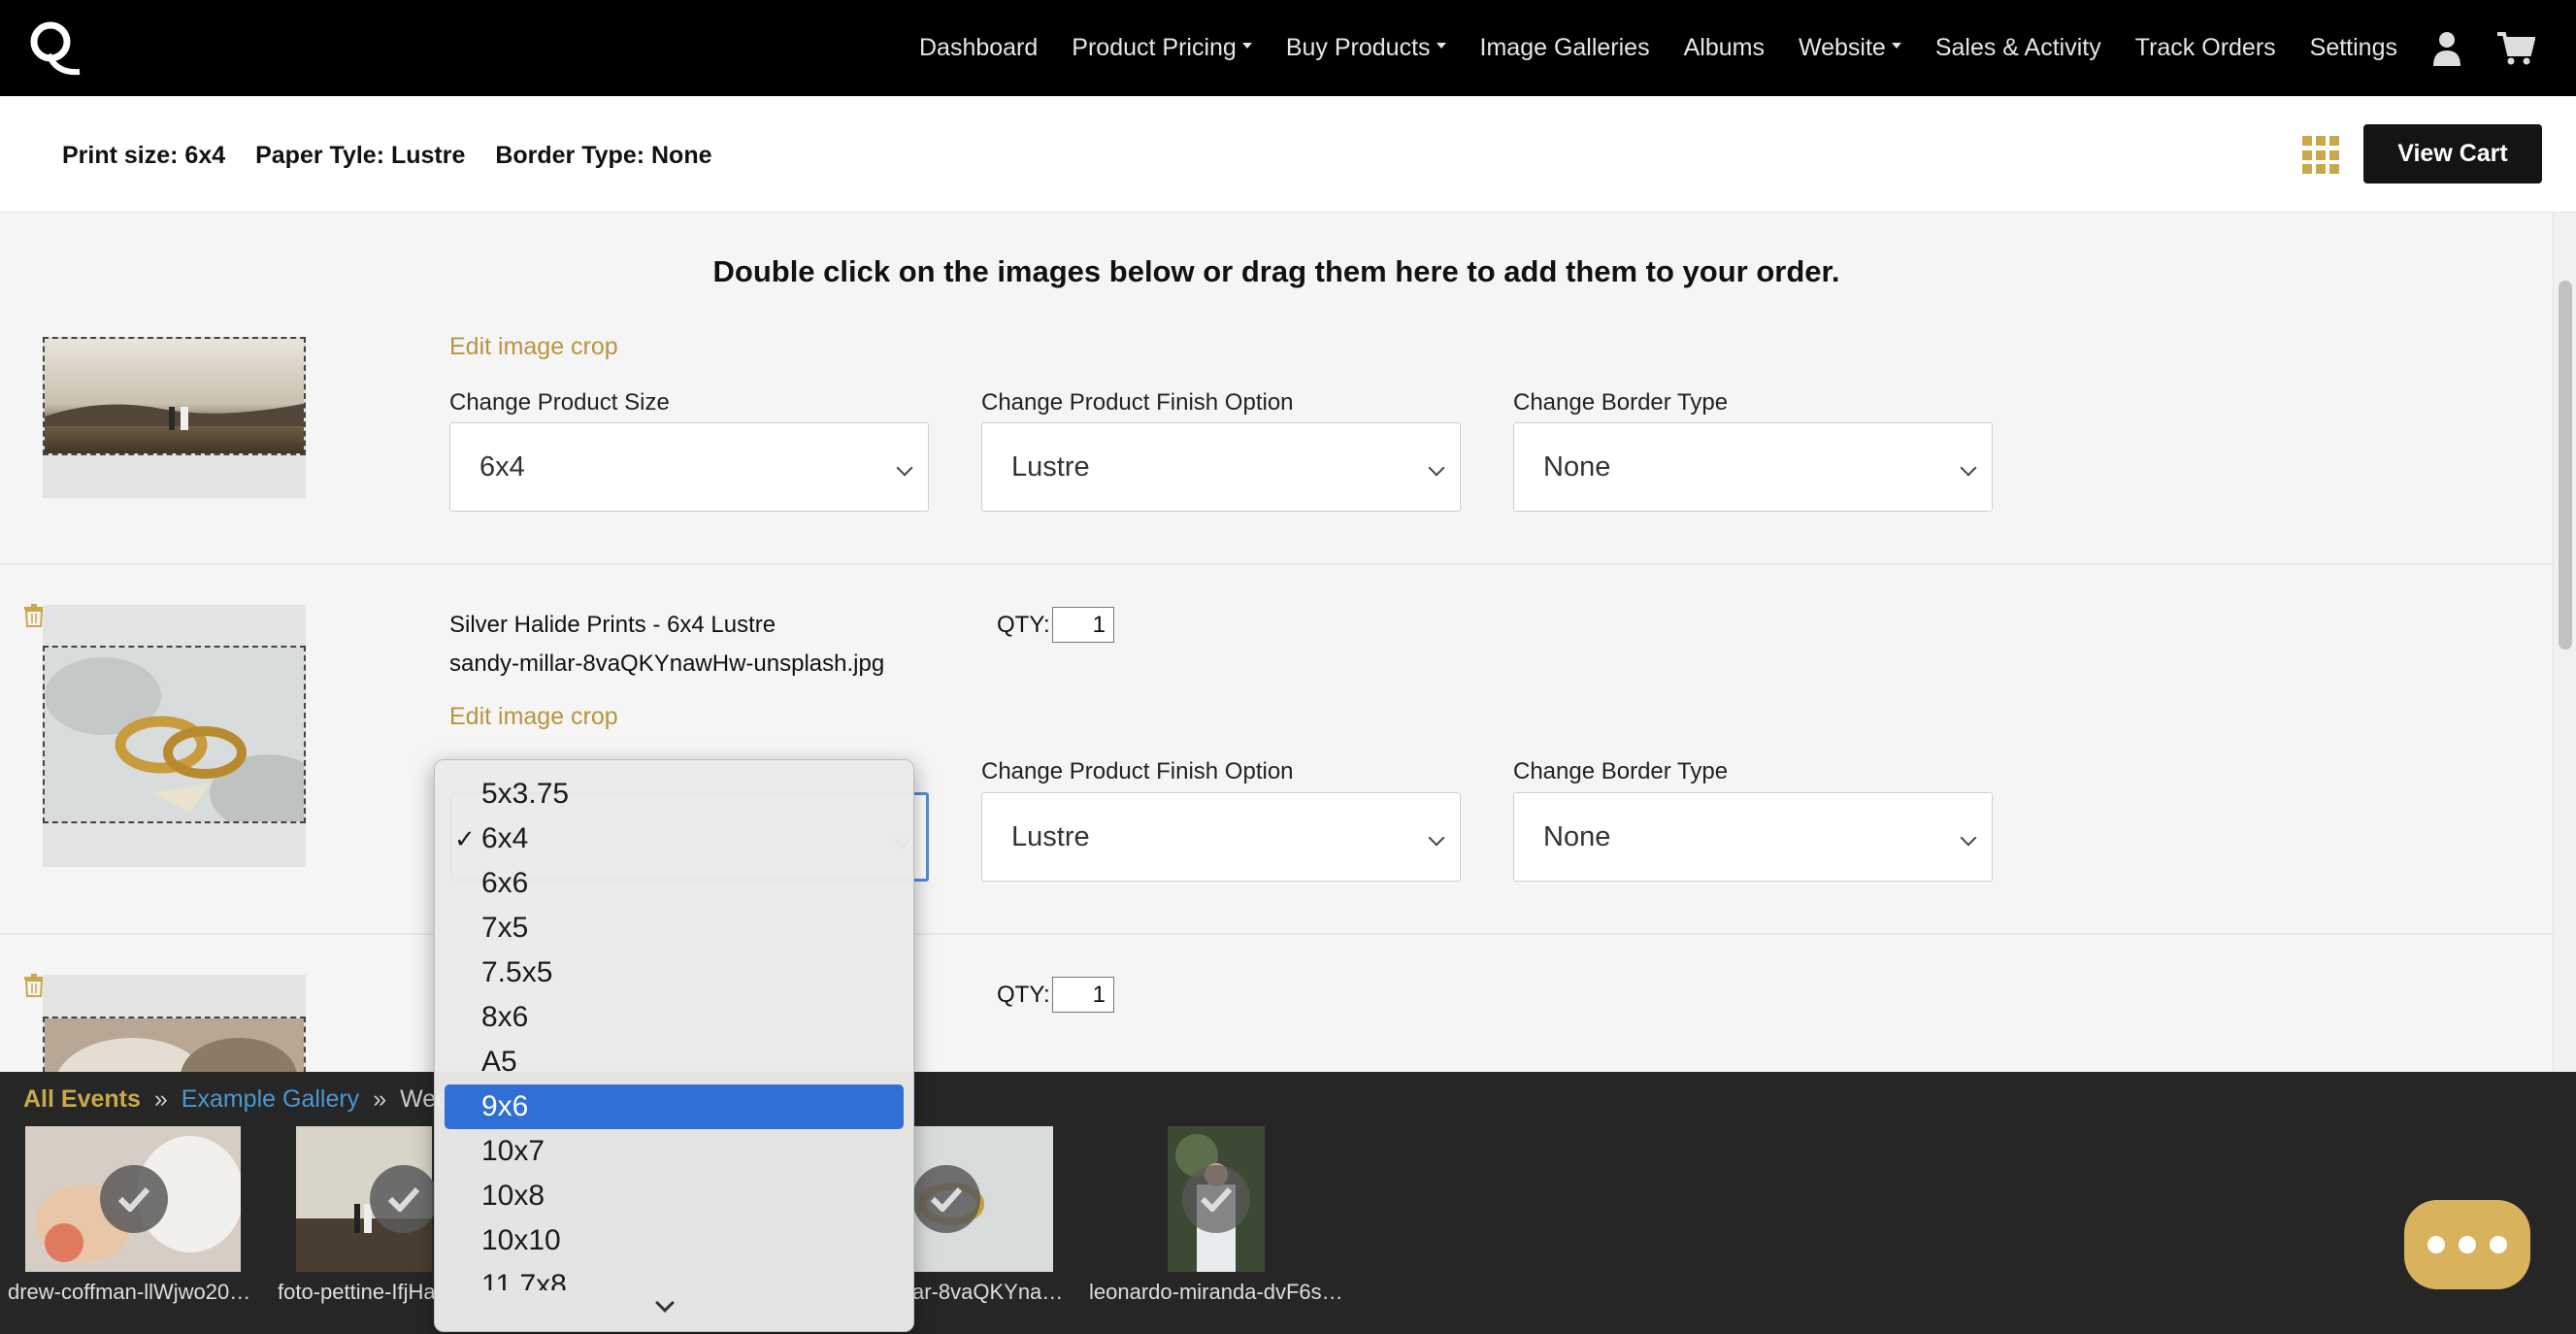  I want to click on print-size-text: Print size: 6x4, so click(144, 155).